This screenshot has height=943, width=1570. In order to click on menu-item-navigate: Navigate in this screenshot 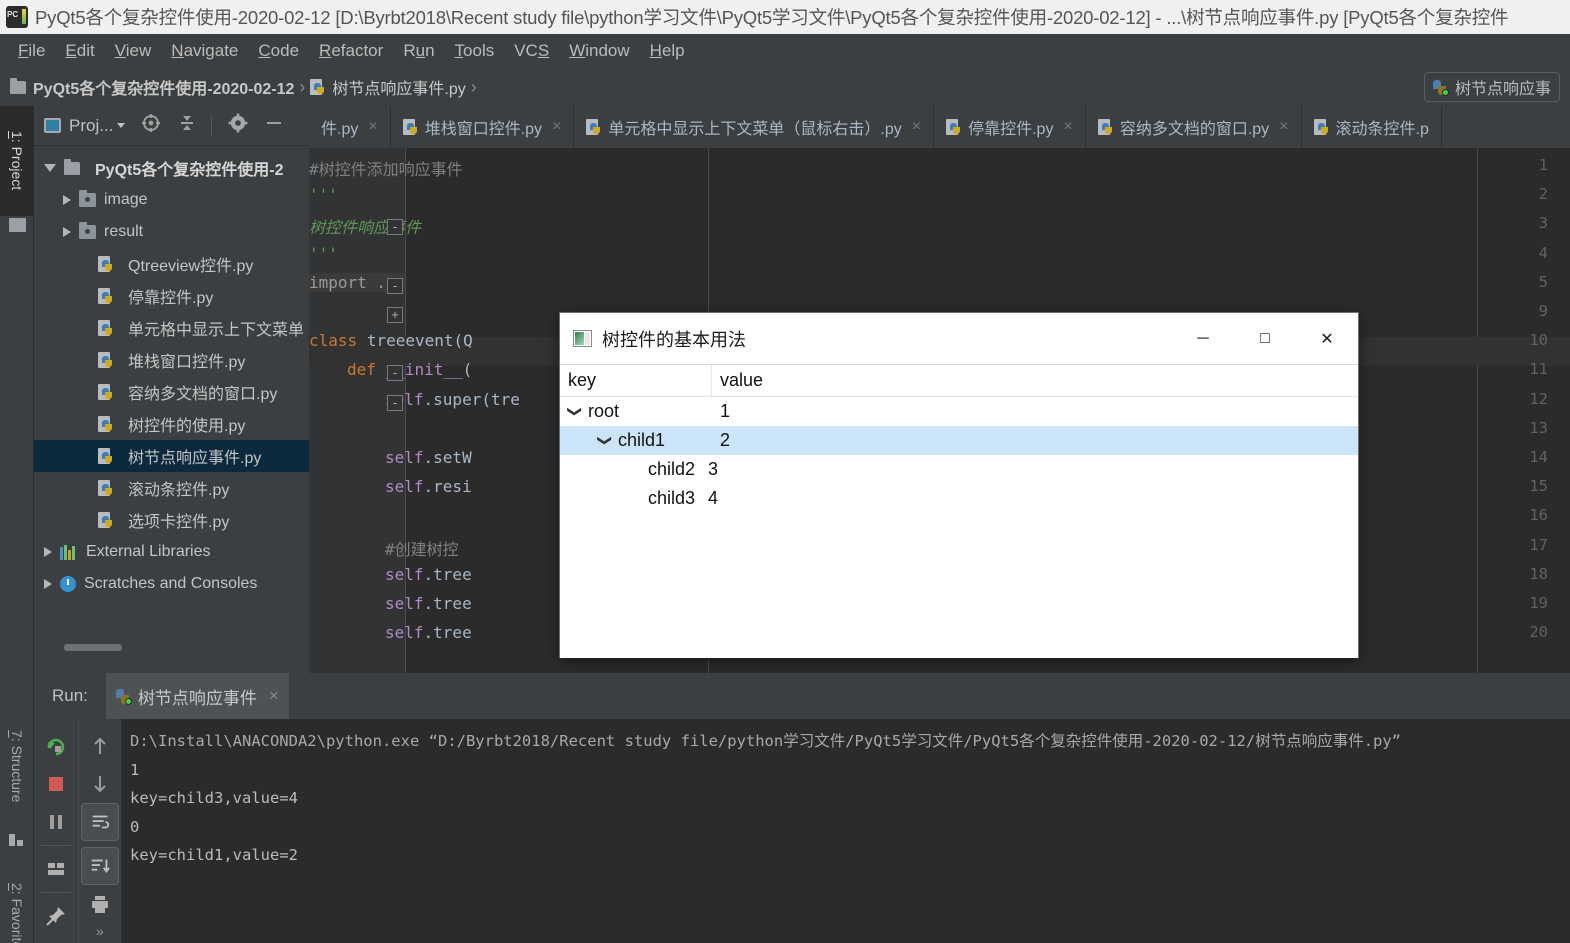, I will do `click(204, 51)`.